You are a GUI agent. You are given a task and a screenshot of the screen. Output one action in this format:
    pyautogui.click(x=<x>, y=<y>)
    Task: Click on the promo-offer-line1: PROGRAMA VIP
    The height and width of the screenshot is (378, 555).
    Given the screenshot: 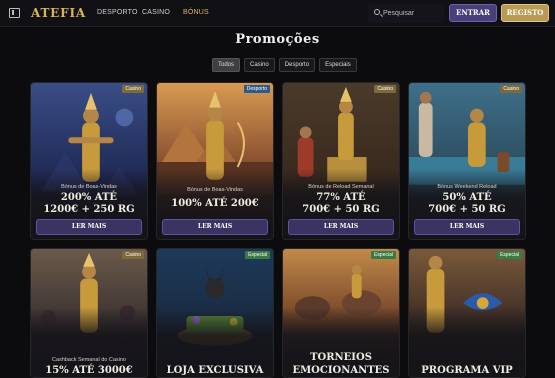 What is the action you would take?
    pyautogui.click(x=467, y=370)
    